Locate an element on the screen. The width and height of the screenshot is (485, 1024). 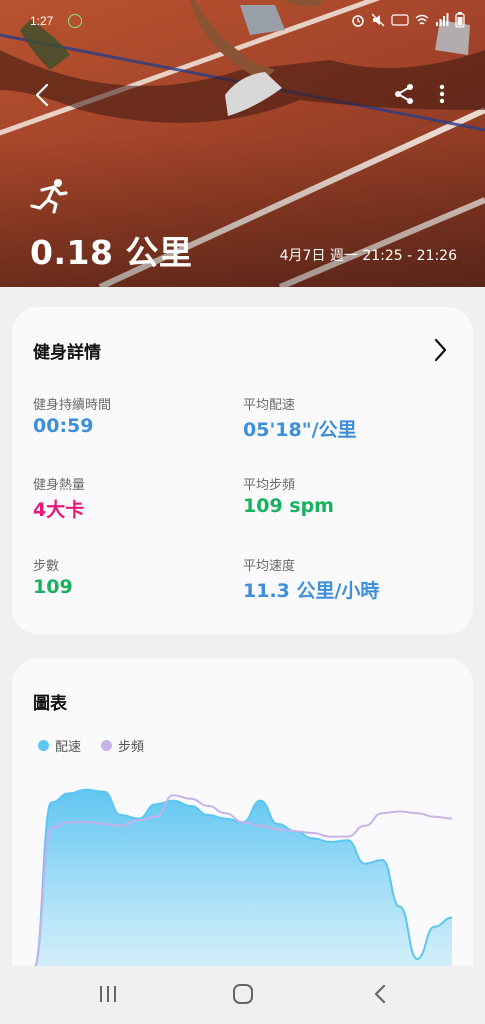
more-vertical-icon is located at coordinates (442, 94).